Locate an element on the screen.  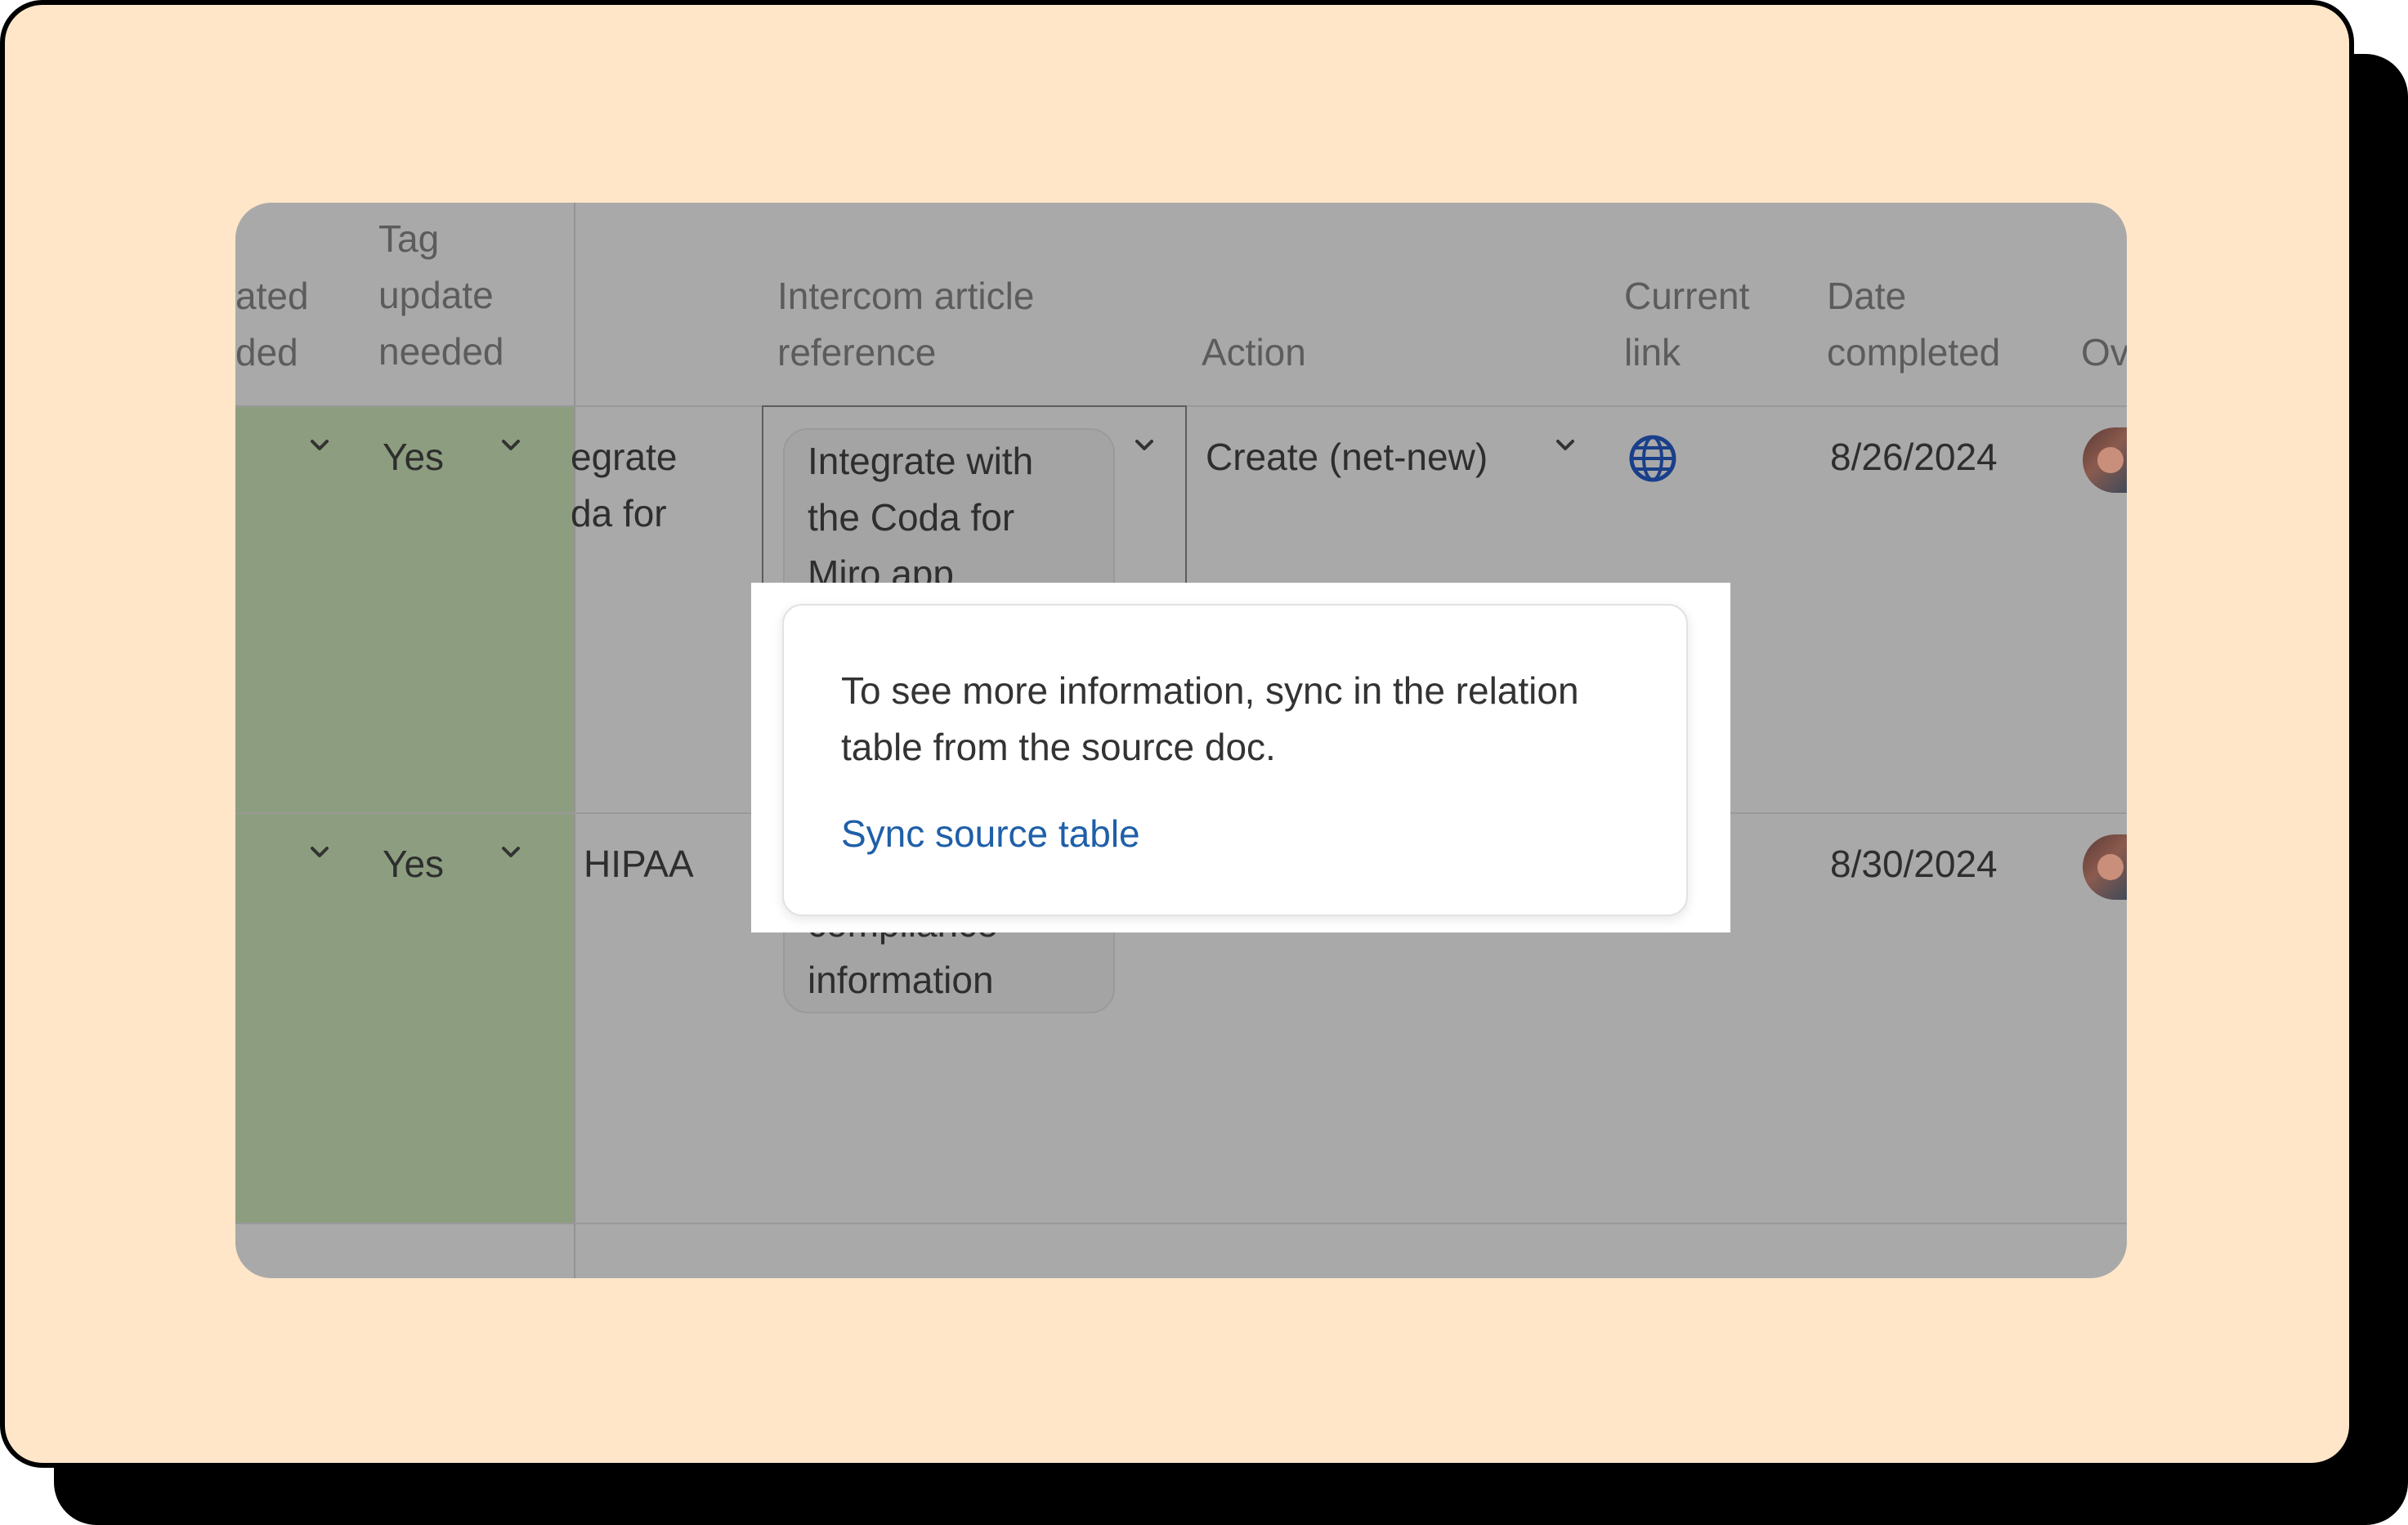
column-header-action: Action is located at coordinates (1254, 352).